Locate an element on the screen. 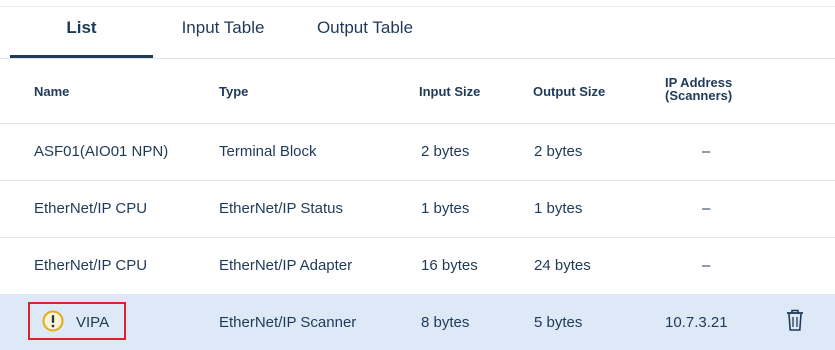  row-name: VIPA is located at coordinates (93, 322).